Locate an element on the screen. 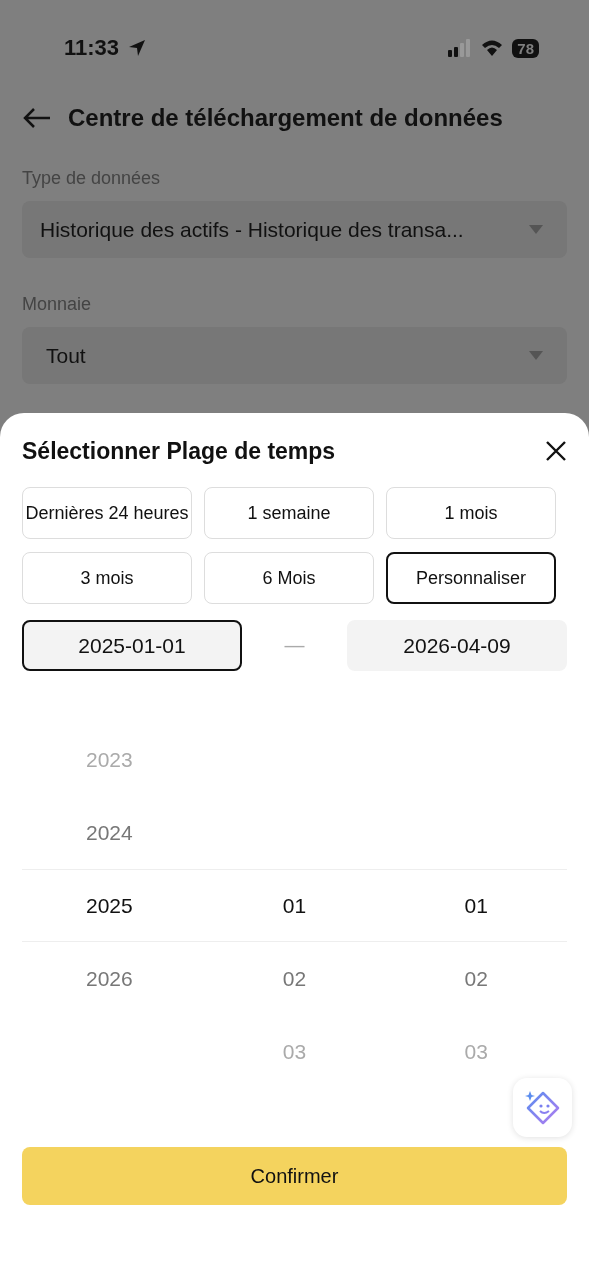  confirm-button: Confirmer is located at coordinates (294, 1176).